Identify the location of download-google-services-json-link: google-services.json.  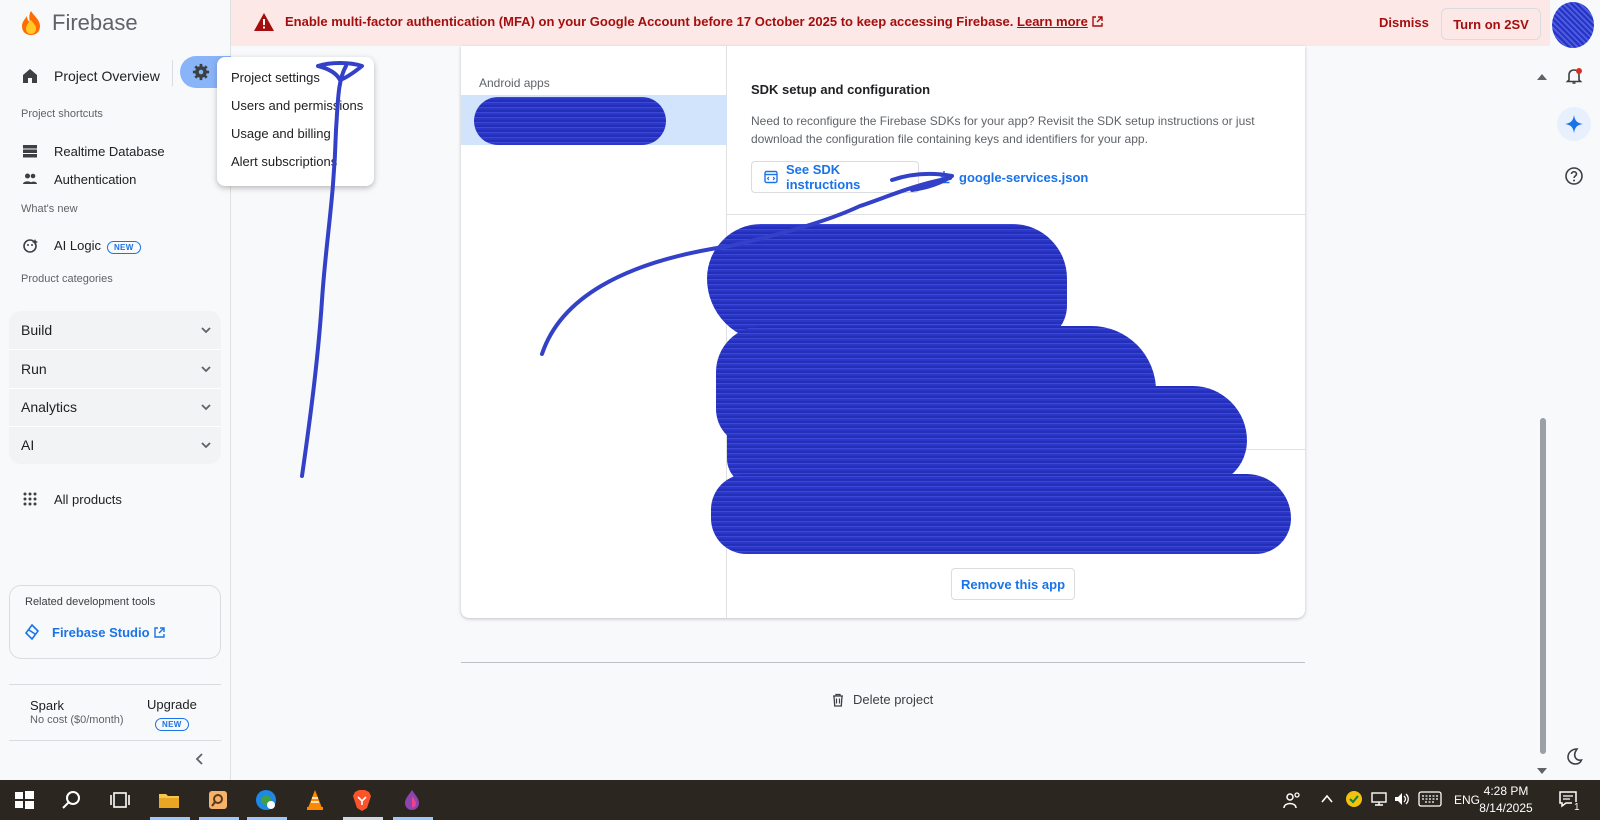
(1012, 177).